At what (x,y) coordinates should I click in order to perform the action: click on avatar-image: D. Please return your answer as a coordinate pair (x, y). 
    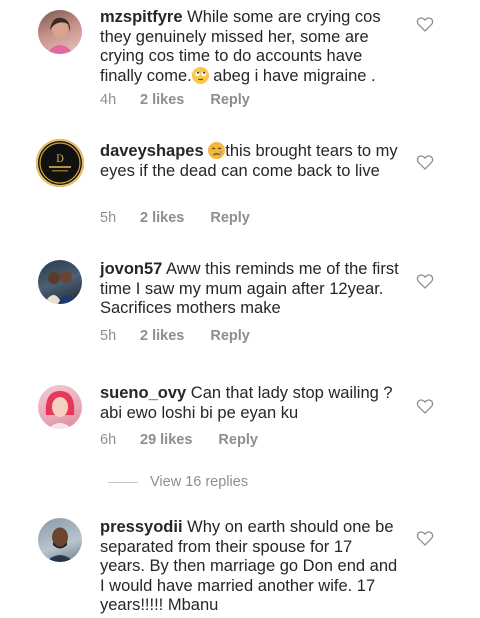
    Looking at the image, I should click on (60, 163).